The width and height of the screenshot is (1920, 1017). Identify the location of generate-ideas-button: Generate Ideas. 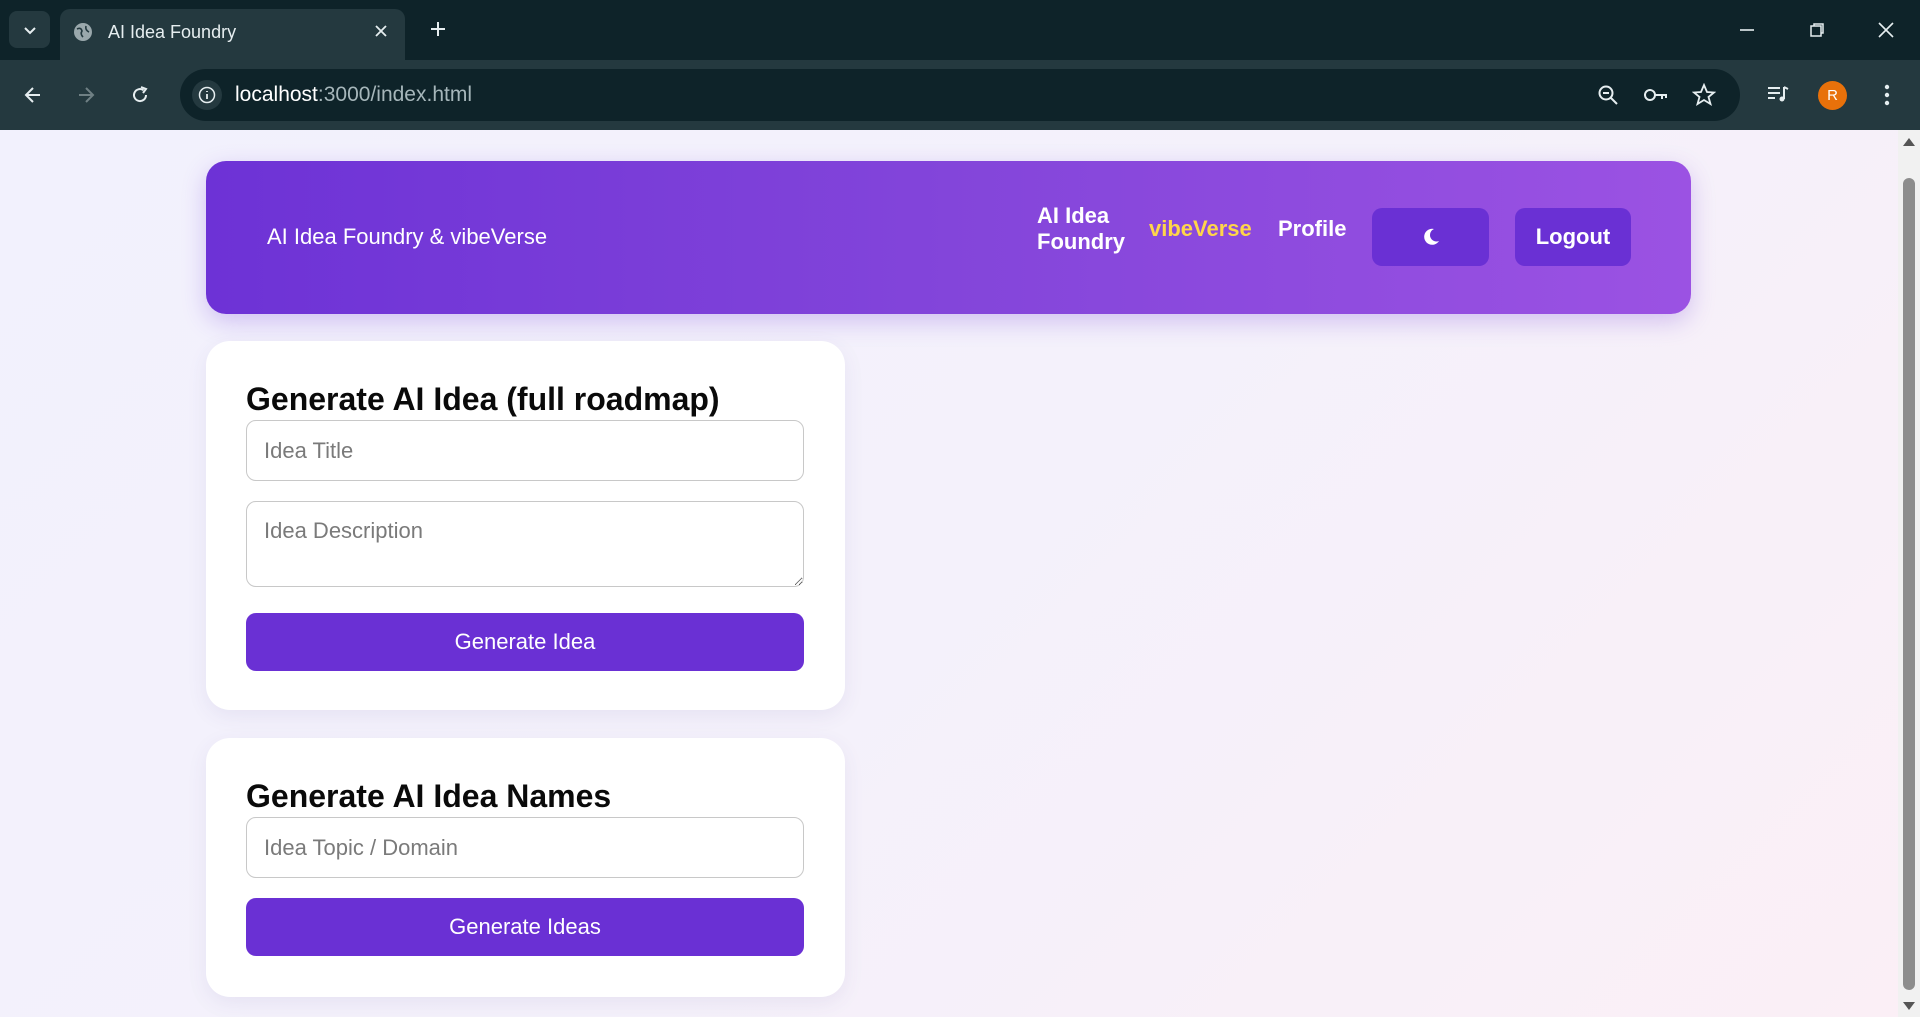
(525, 927).